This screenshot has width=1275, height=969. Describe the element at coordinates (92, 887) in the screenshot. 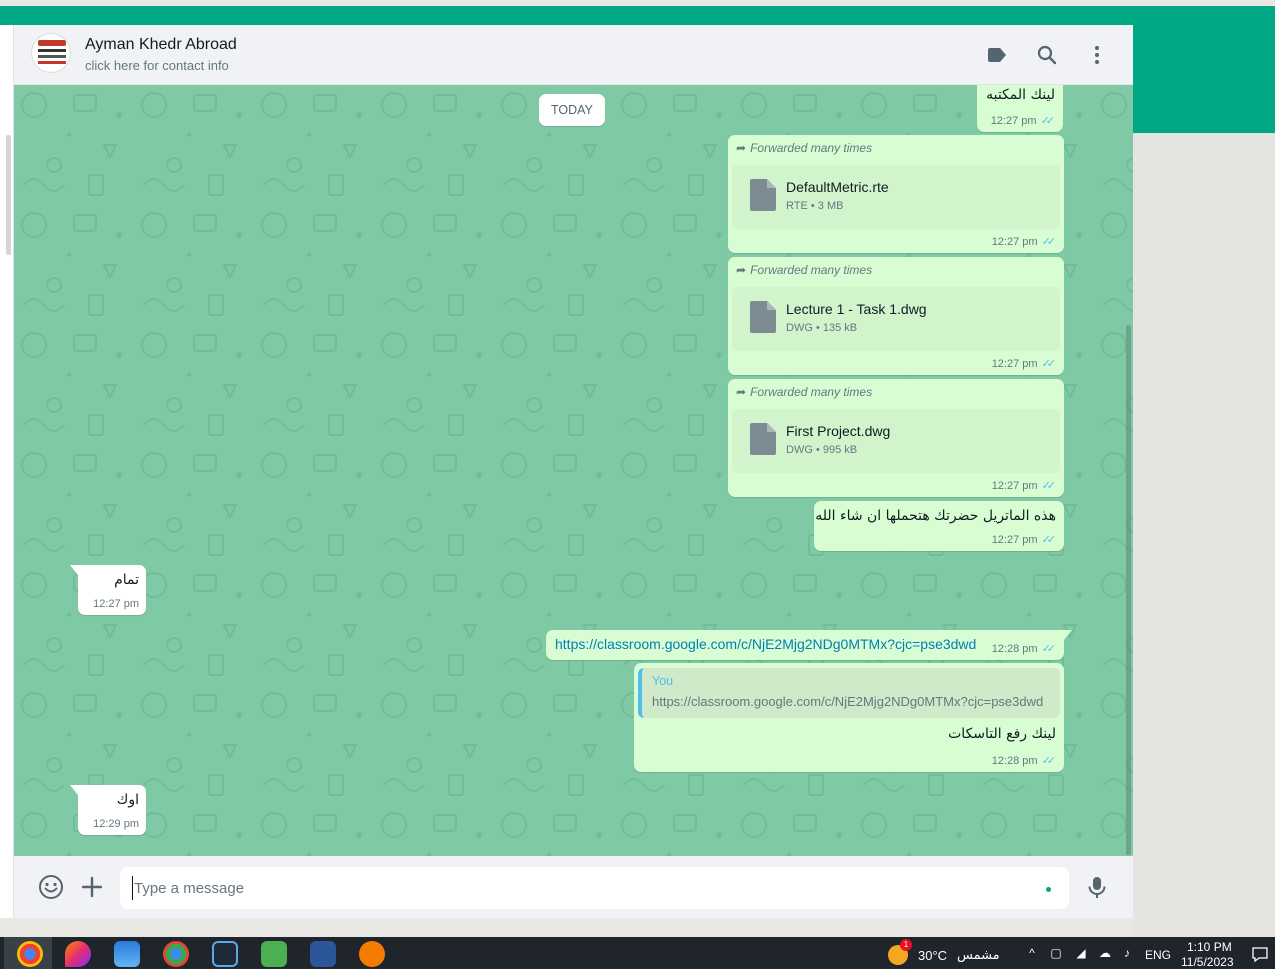

I see `attach-plus-icon` at that location.